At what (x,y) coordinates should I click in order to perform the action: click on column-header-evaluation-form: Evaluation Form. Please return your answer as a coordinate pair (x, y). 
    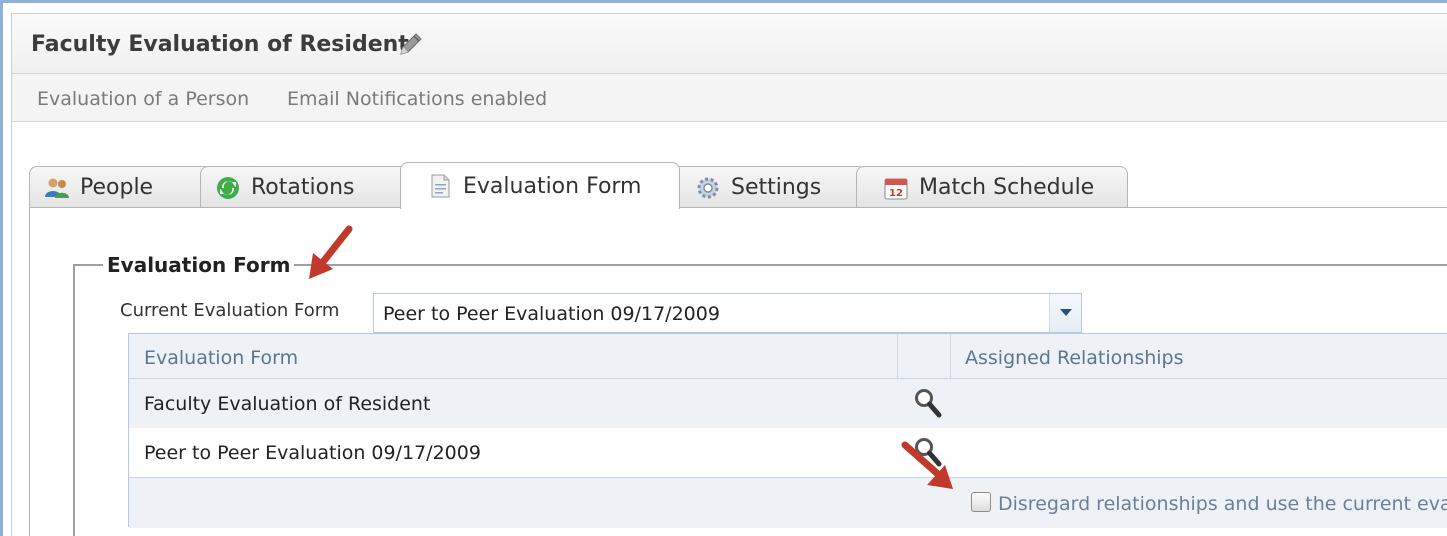
    Looking at the image, I should click on (221, 358).